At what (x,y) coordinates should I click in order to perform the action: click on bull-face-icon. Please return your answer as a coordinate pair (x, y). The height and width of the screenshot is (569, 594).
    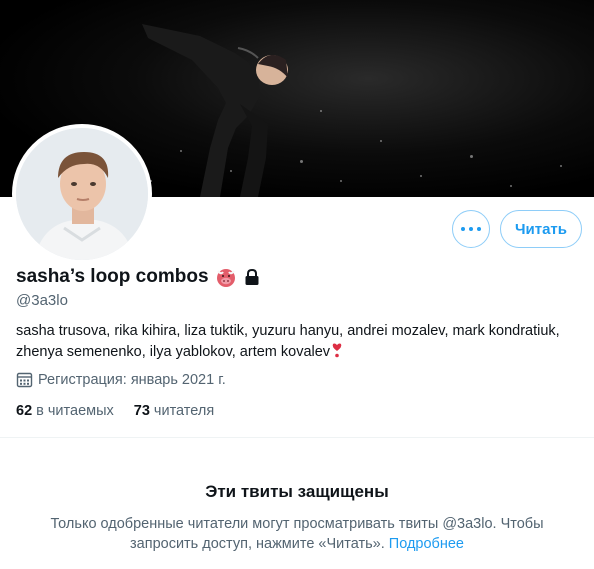
    Looking at the image, I should click on (225, 278).